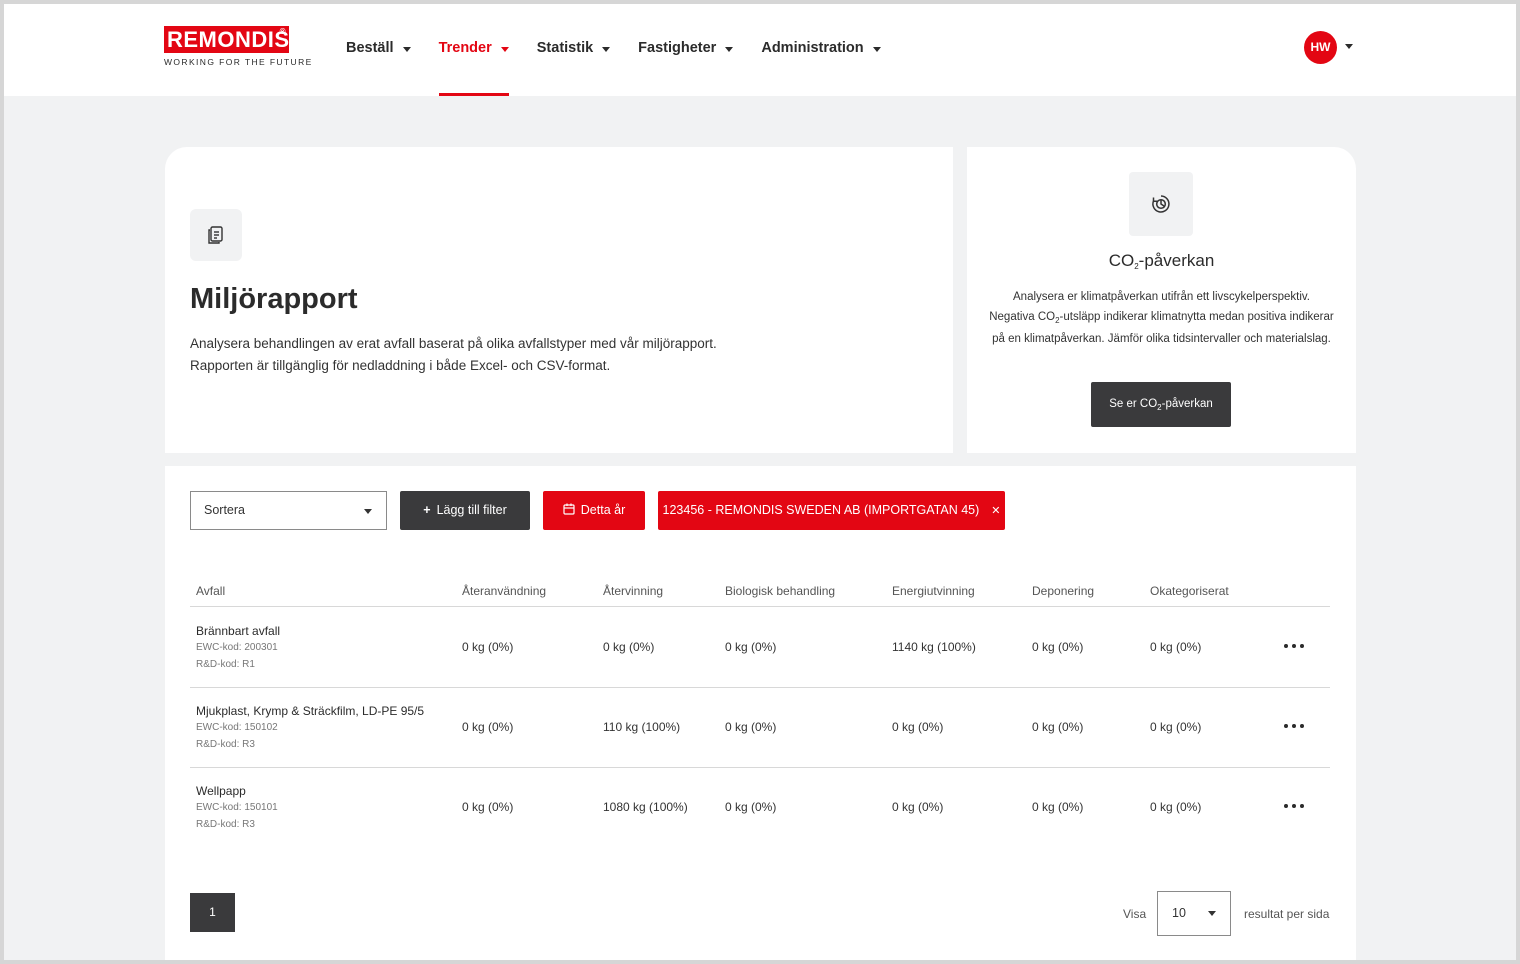 This screenshot has height=964, width=1520. Describe the element at coordinates (1194, 913) in the screenshot. I see `per-page-select: 10` at that location.